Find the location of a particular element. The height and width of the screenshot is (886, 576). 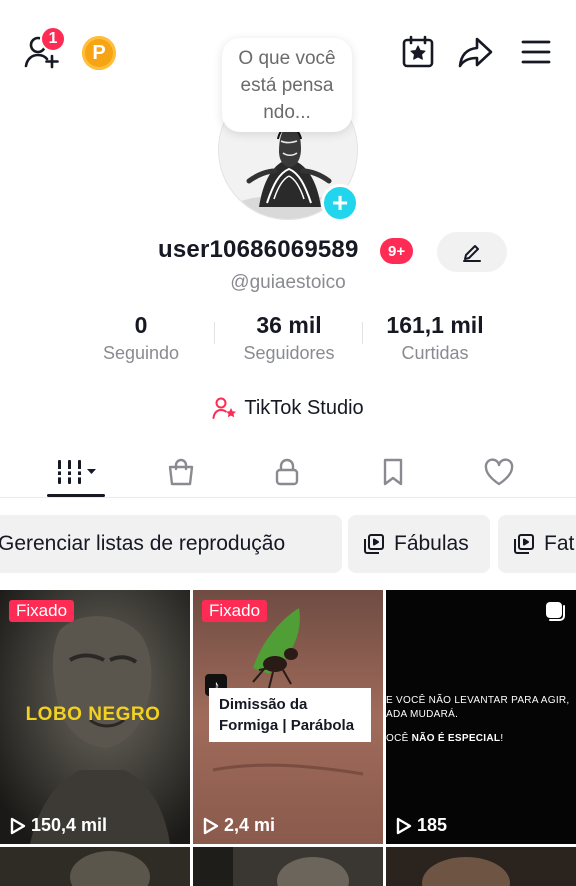

profile-tabs is located at coordinates (288, 472).